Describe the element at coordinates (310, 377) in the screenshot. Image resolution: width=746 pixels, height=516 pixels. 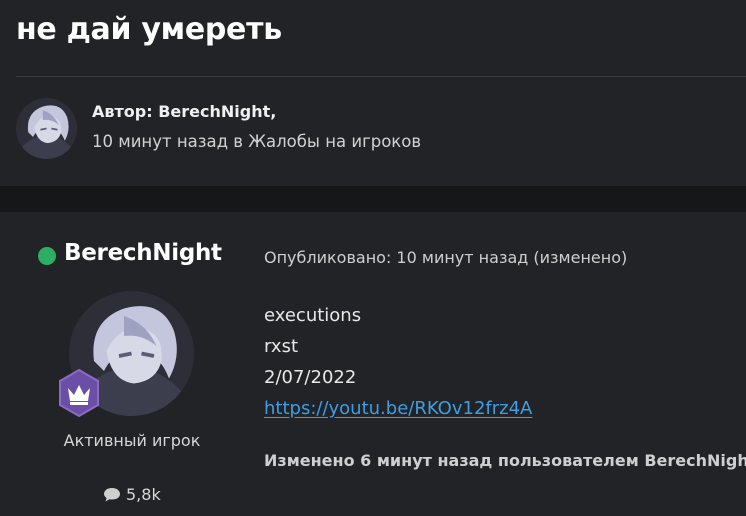
I see `post-content-line: 2/07/2022` at that location.